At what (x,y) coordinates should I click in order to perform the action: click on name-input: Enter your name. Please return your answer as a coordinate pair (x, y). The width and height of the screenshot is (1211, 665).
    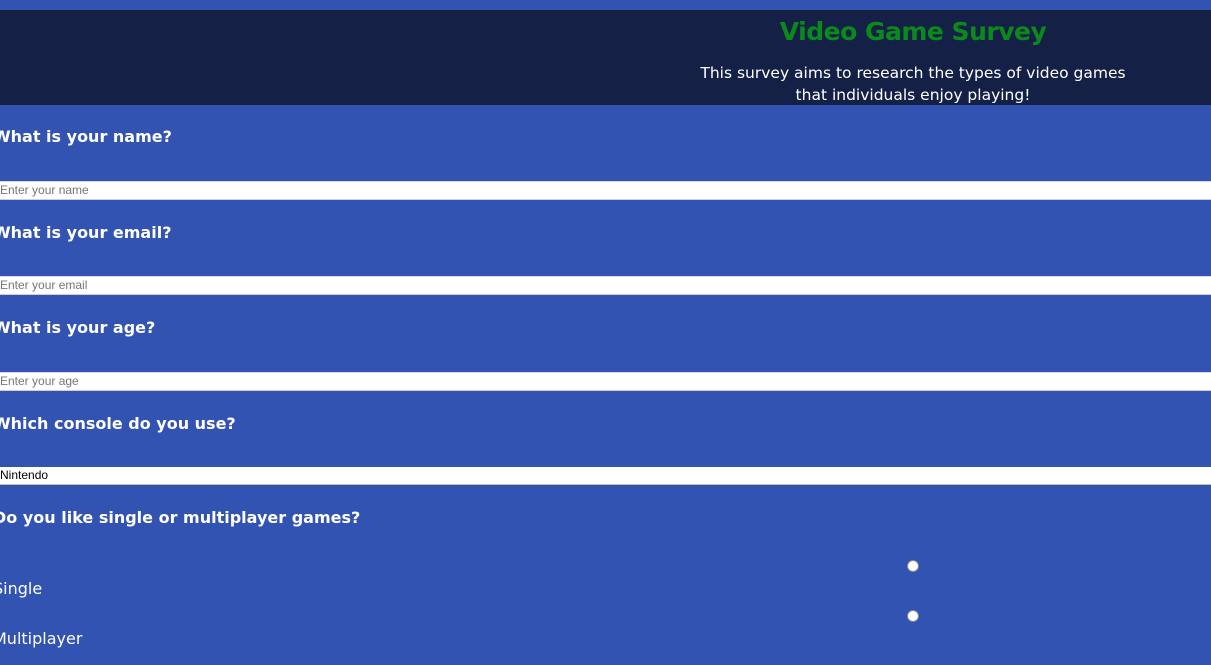
    Looking at the image, I should click on (605, 190).